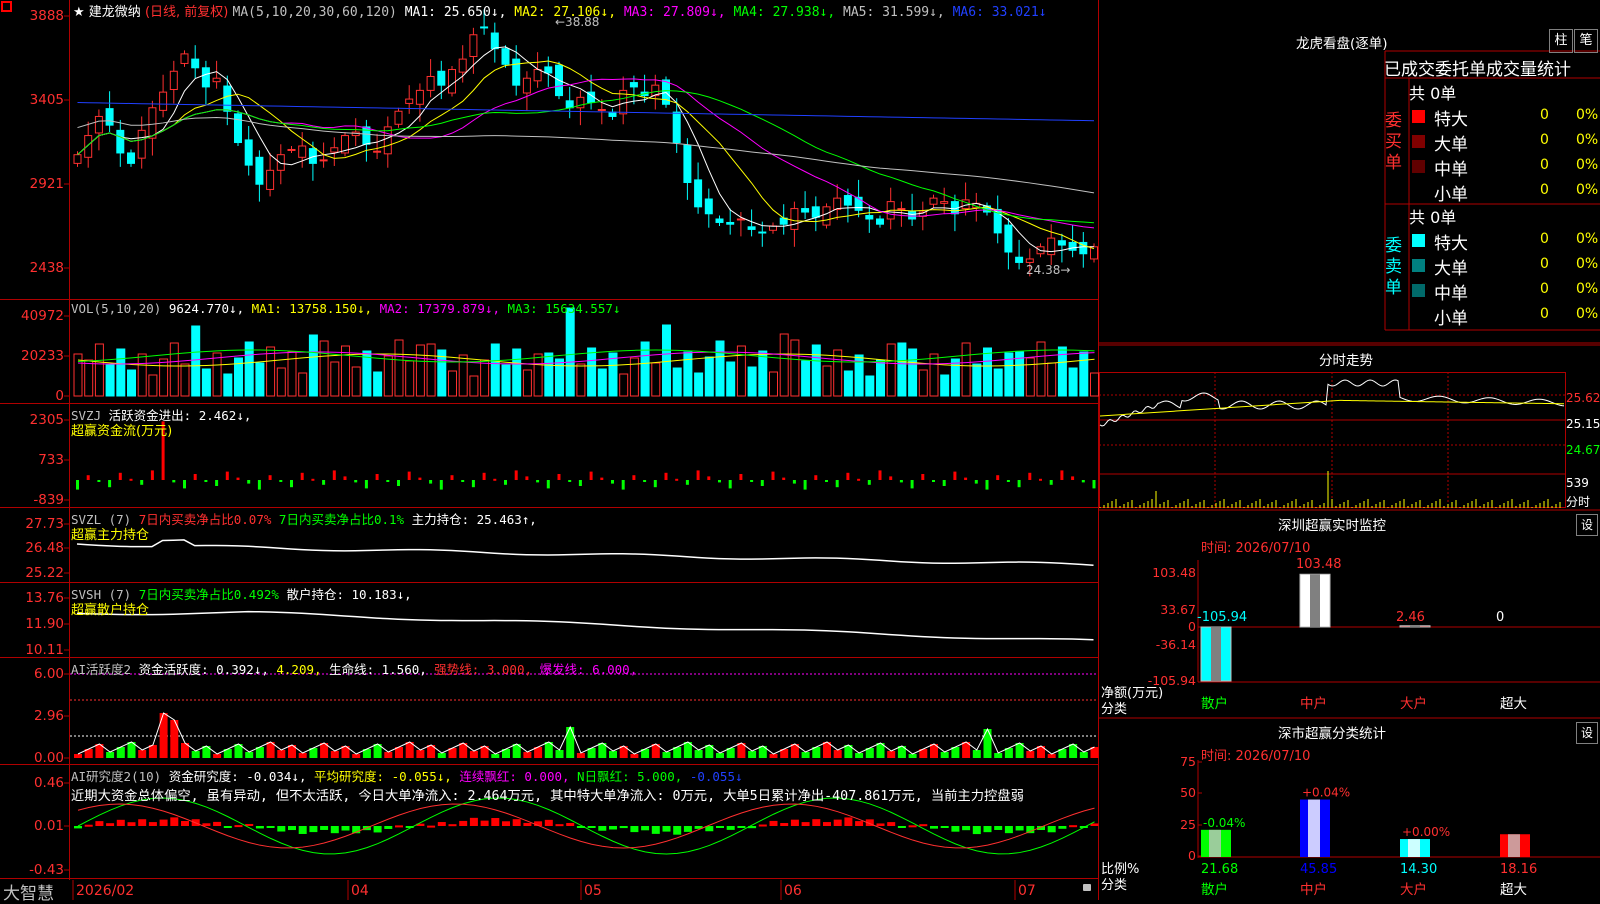 The image size is (1600, 904). Describe the element at coordinates (51, 460) in the screenshot. I see `axis-label: 733` at that location.